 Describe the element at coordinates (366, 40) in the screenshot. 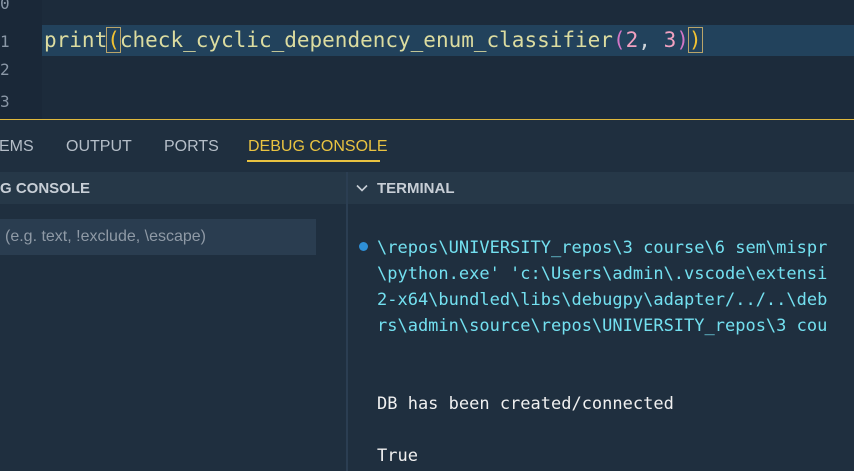

I see `code-token-function-call: check_cyclic_dependency_enum_classifier` at that location.